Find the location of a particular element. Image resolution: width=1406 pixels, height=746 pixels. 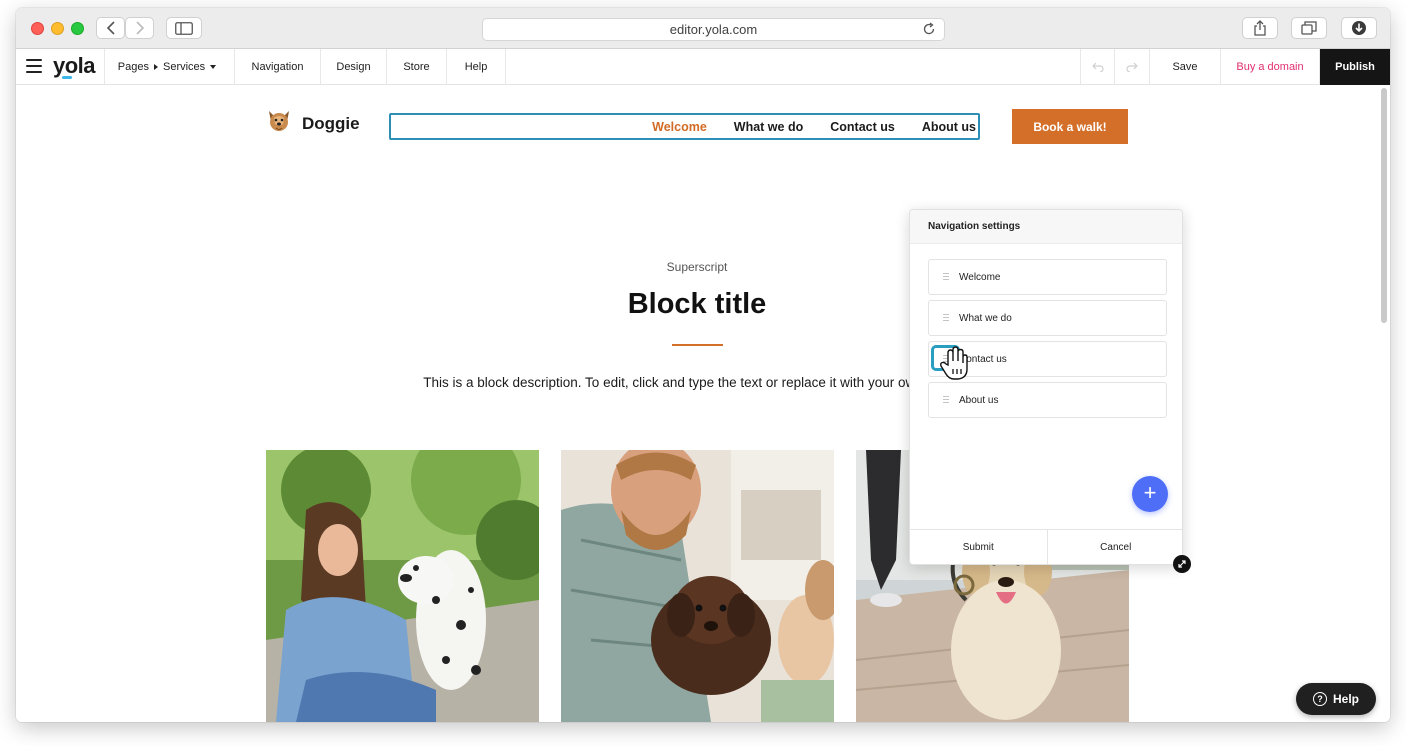

dog-logo-icon is located at coordinates (279, 121).